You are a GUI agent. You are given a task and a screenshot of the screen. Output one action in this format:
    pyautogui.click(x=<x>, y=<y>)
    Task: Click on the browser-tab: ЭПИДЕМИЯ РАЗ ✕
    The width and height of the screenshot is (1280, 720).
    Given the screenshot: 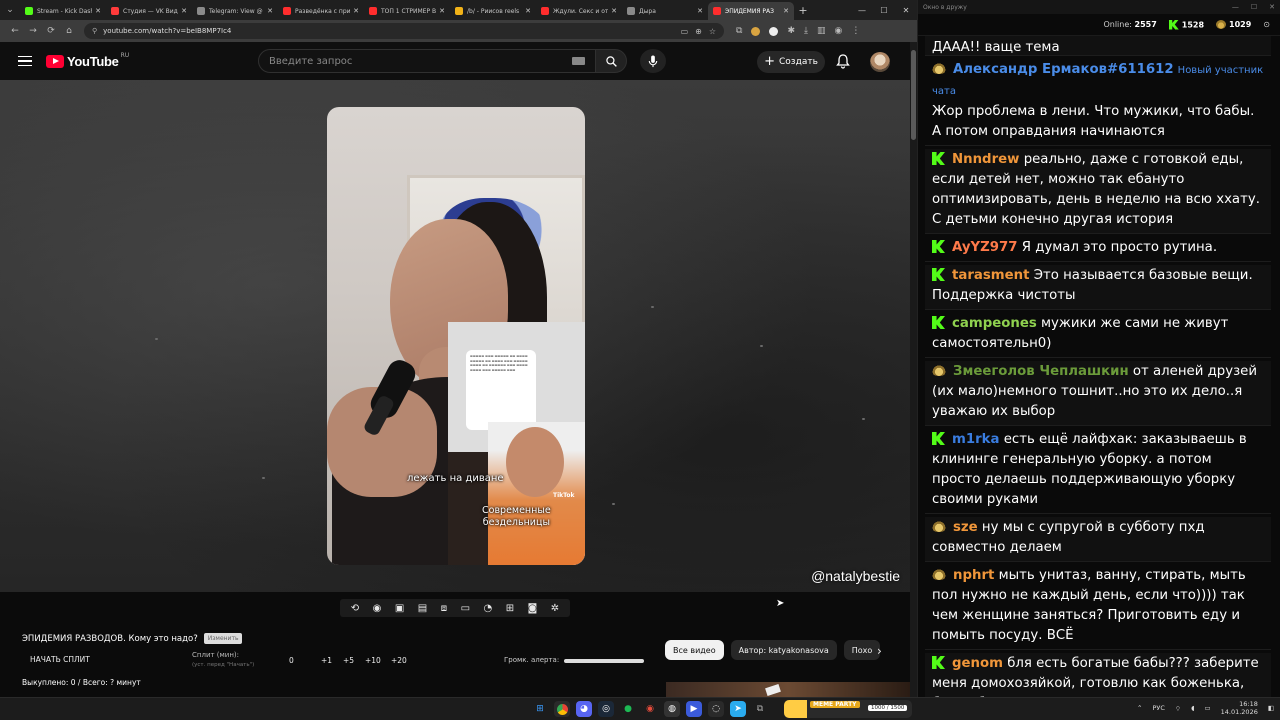 What is the action you would take?
    pyautogui.click(x=751, y=11)
    